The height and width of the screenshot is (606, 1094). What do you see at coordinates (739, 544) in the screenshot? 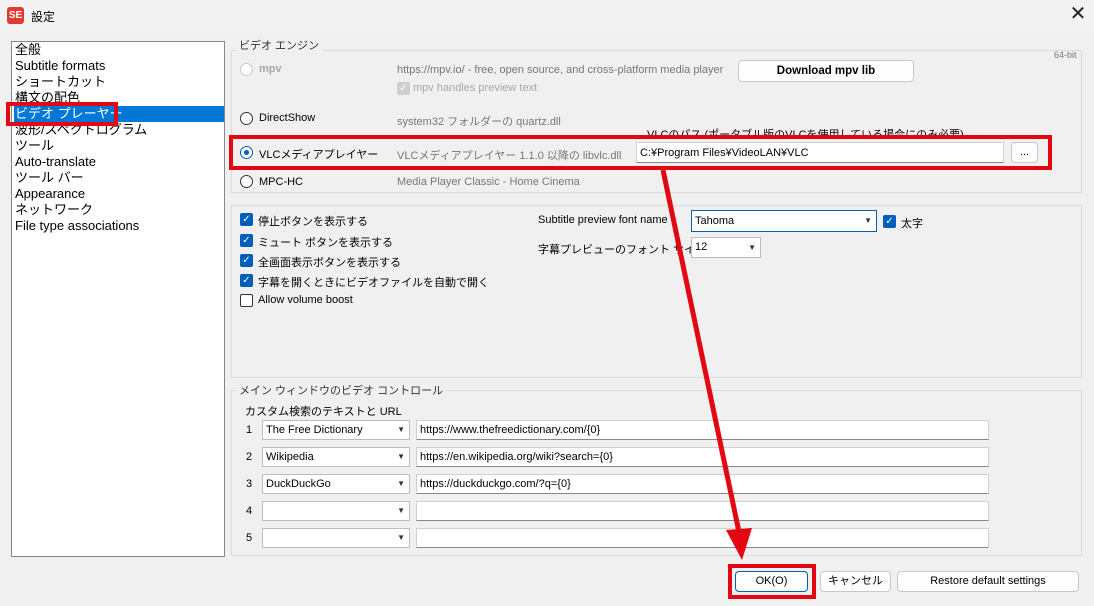
I see `arrow-head` at bounding box center [739, 544].